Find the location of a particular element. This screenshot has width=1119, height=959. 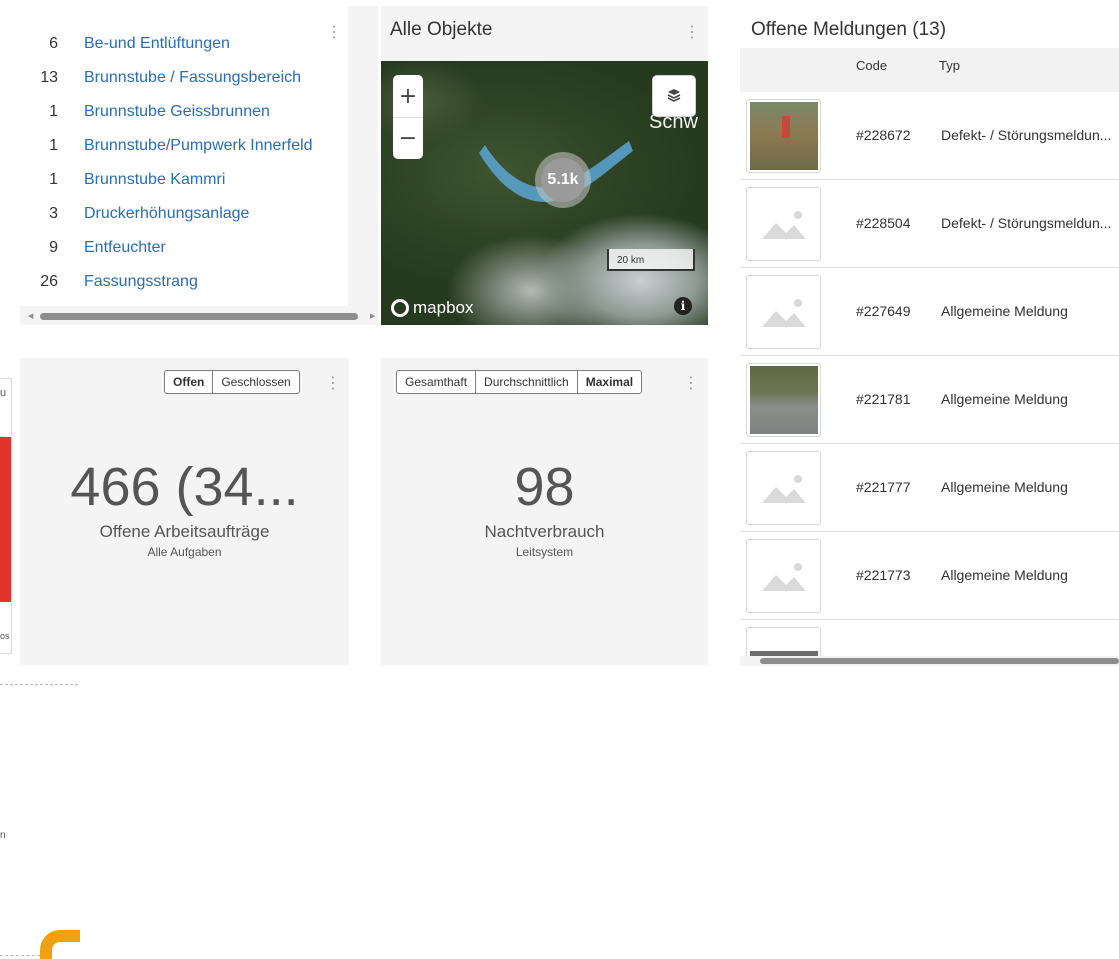

zoom-out-button: − is located at coordinates (408, 138).